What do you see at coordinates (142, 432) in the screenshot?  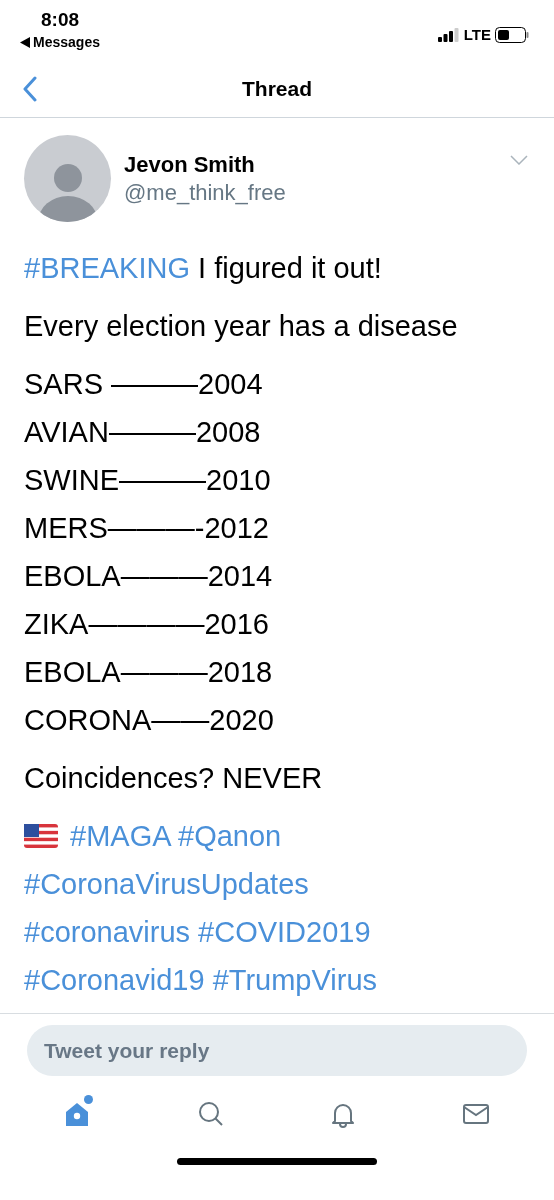 I see `tweet-text: AVIAN———2008` at bounding box center [142, 432].